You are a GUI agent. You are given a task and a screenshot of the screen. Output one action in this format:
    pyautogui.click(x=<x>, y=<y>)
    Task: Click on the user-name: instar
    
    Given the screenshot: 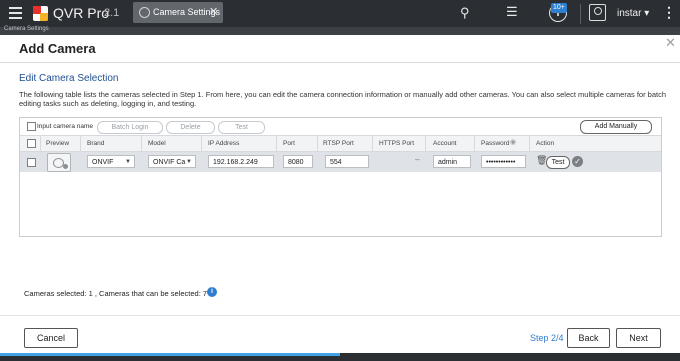 What is the action you would take?
    pyautogui.click(x=629, y=13)
    